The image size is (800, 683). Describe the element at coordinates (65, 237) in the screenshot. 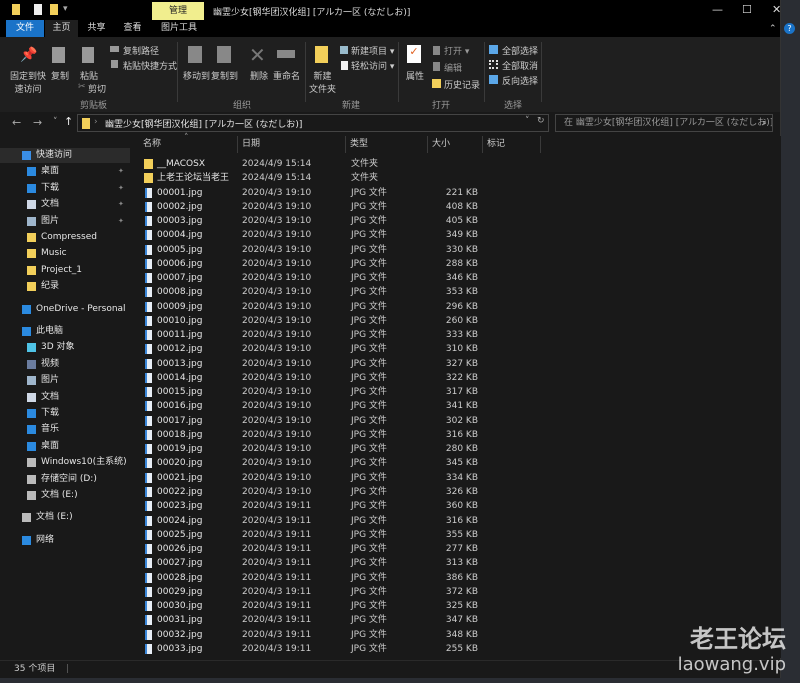

I see `sidebar-item: Compressed` at that location.